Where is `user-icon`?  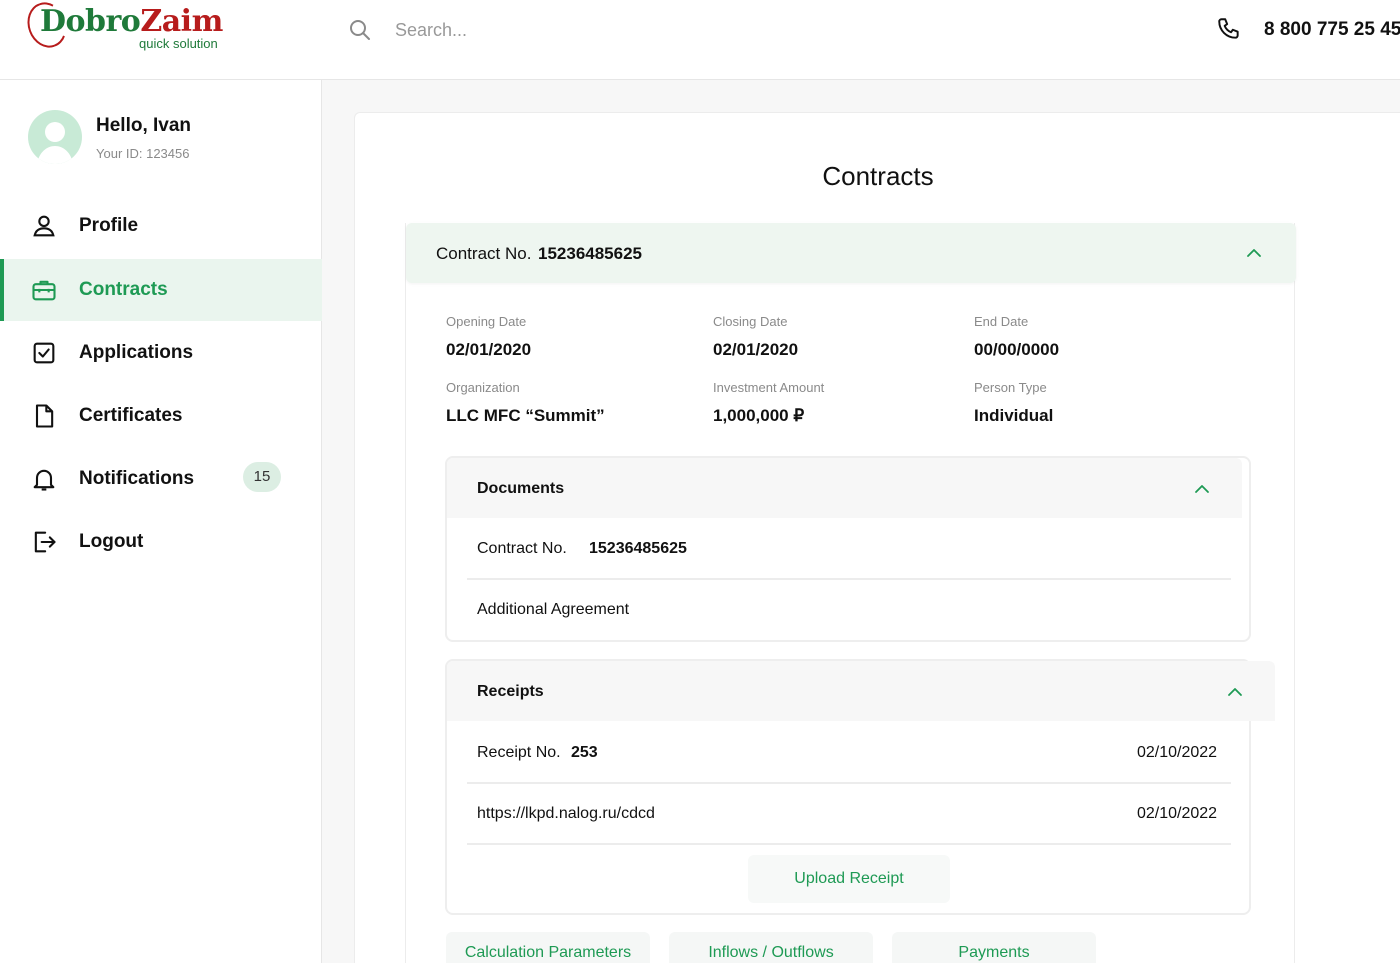
user-icon is located at coordinates (44, 226).